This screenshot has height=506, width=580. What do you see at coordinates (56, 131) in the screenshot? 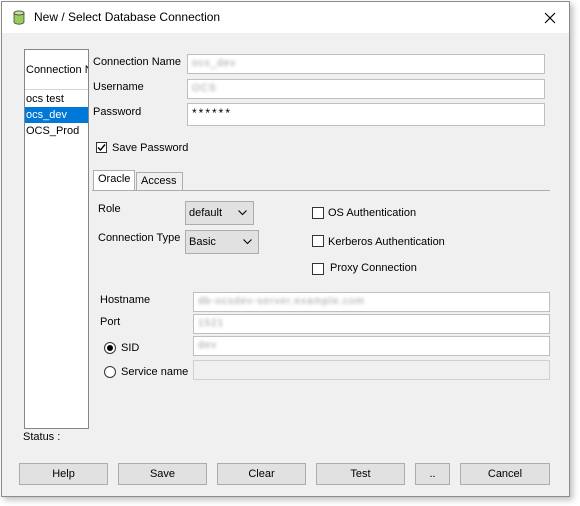
I see `connection-item-ocs-prod: OCS_Prod` at bounding box center [56, 131].